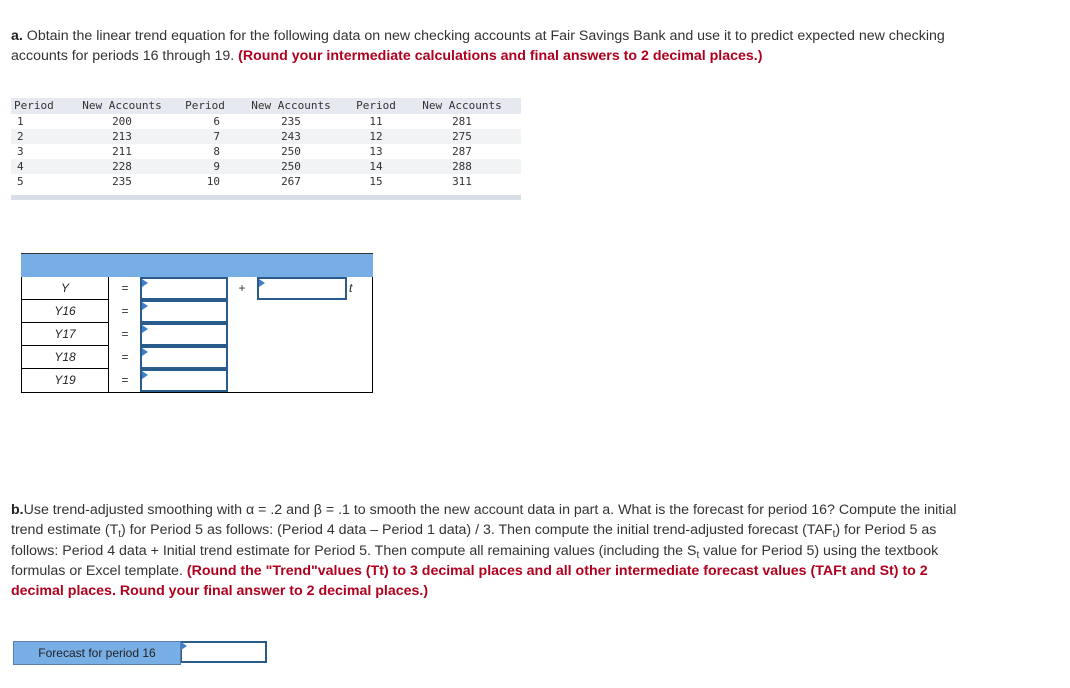 This screenshot has width=1070, height=688. I want to click on y18-input-box, so click(184, 357).